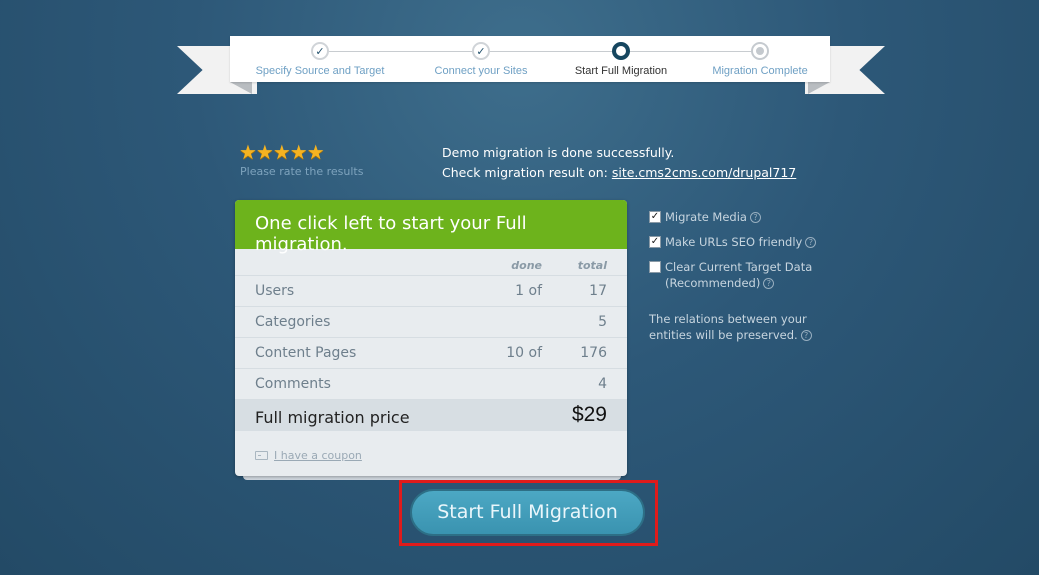 Image resolution: width=1039 pixels, height=575 pixels. What do you see at coordinates (706, 217) in the screenshot?
I see `option-label: Migrate Media` at bounding box center [706, 217].